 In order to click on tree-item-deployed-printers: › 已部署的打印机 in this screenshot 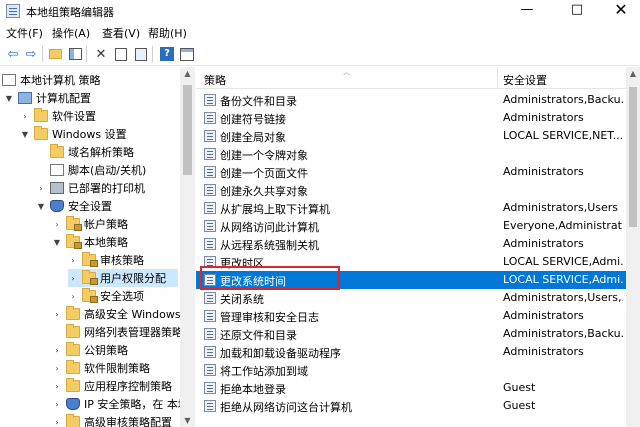, I will do `click(90, 188)`.